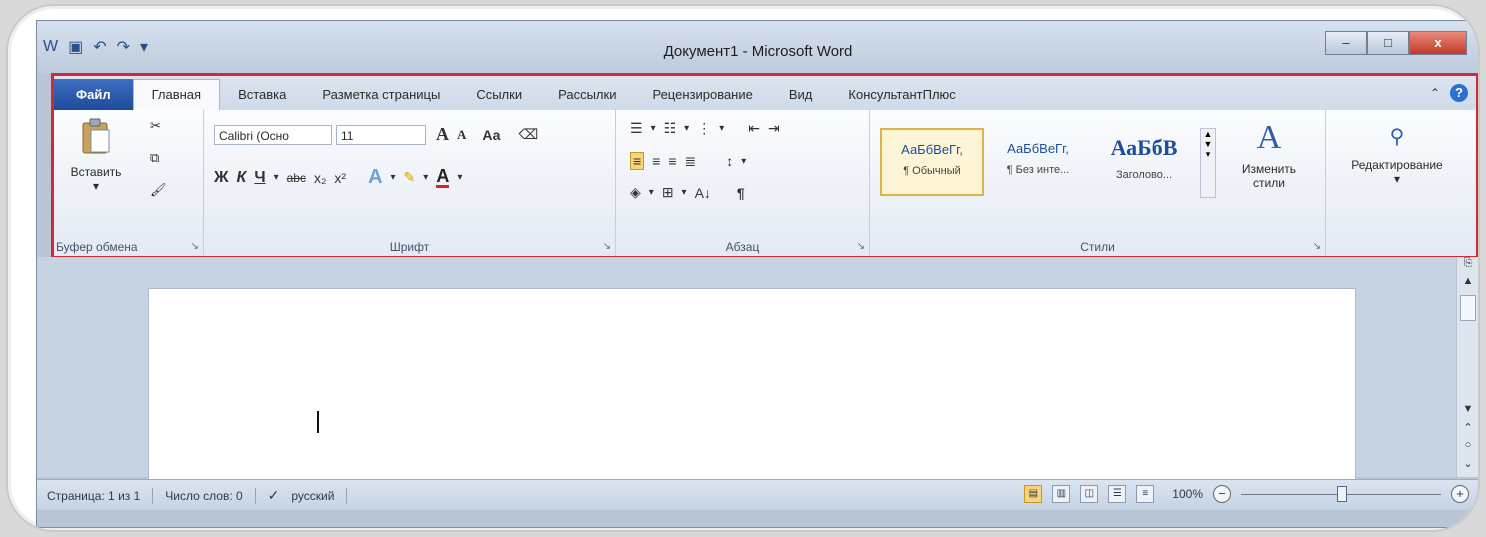 Image resolution: width=1486 pixels, height=537 pixels. I want to click on font-size-combo: 11, so click(381, 134).